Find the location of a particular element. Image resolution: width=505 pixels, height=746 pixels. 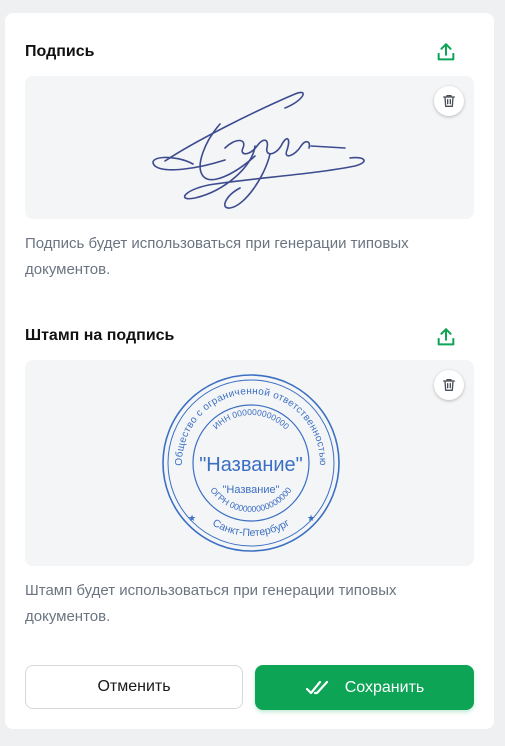

stamp-inn-text: ИНН 000000000000 is located at coordinates (251, 419).